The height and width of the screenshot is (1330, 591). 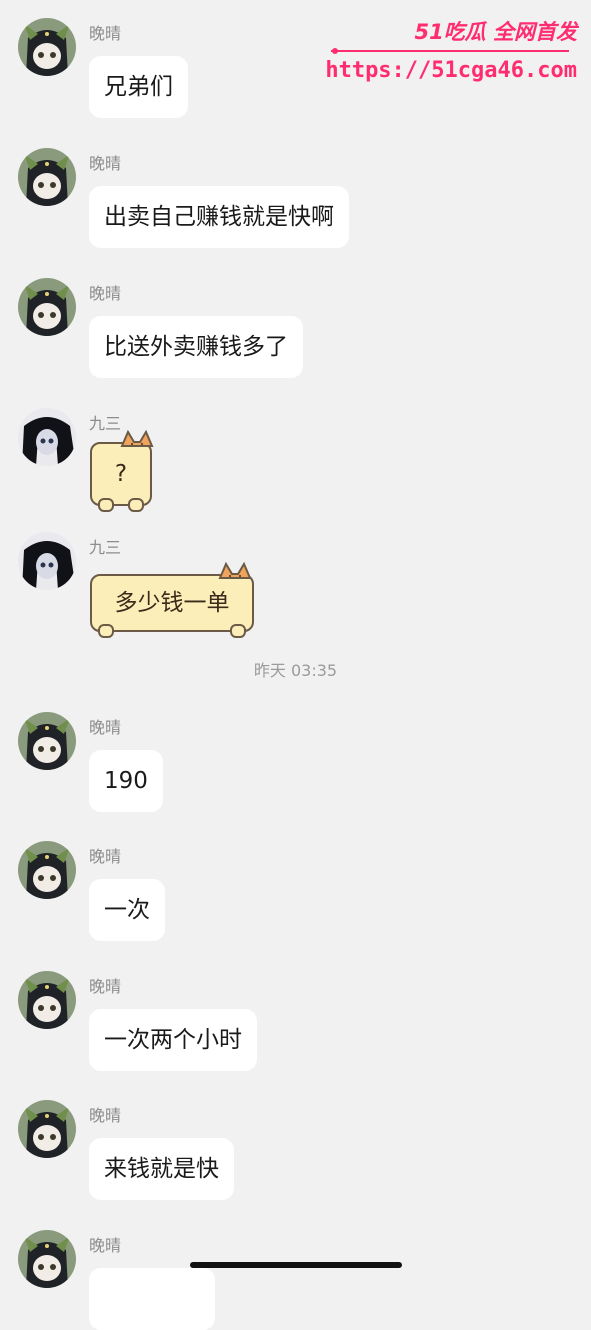 I want to click on chat-timestamp: 昨天 03:35, so click(x=295, y=670).